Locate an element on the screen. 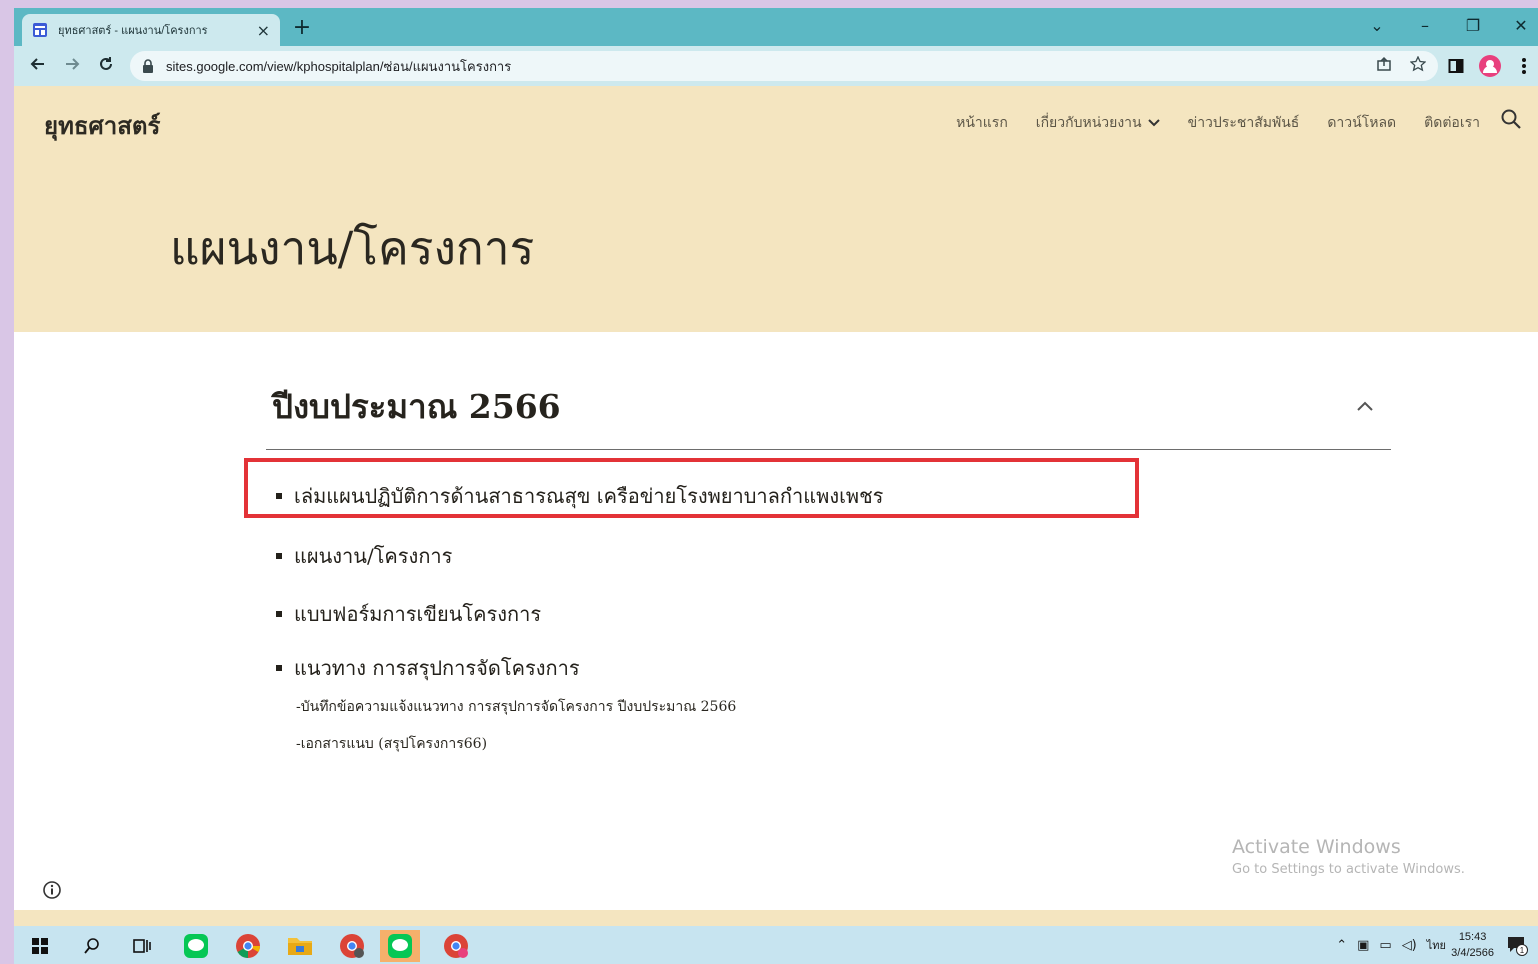 This screenshot has height=964, width=1538. nav-contact-label: ติดต่อเรา is located at coordinates (1452, 123).